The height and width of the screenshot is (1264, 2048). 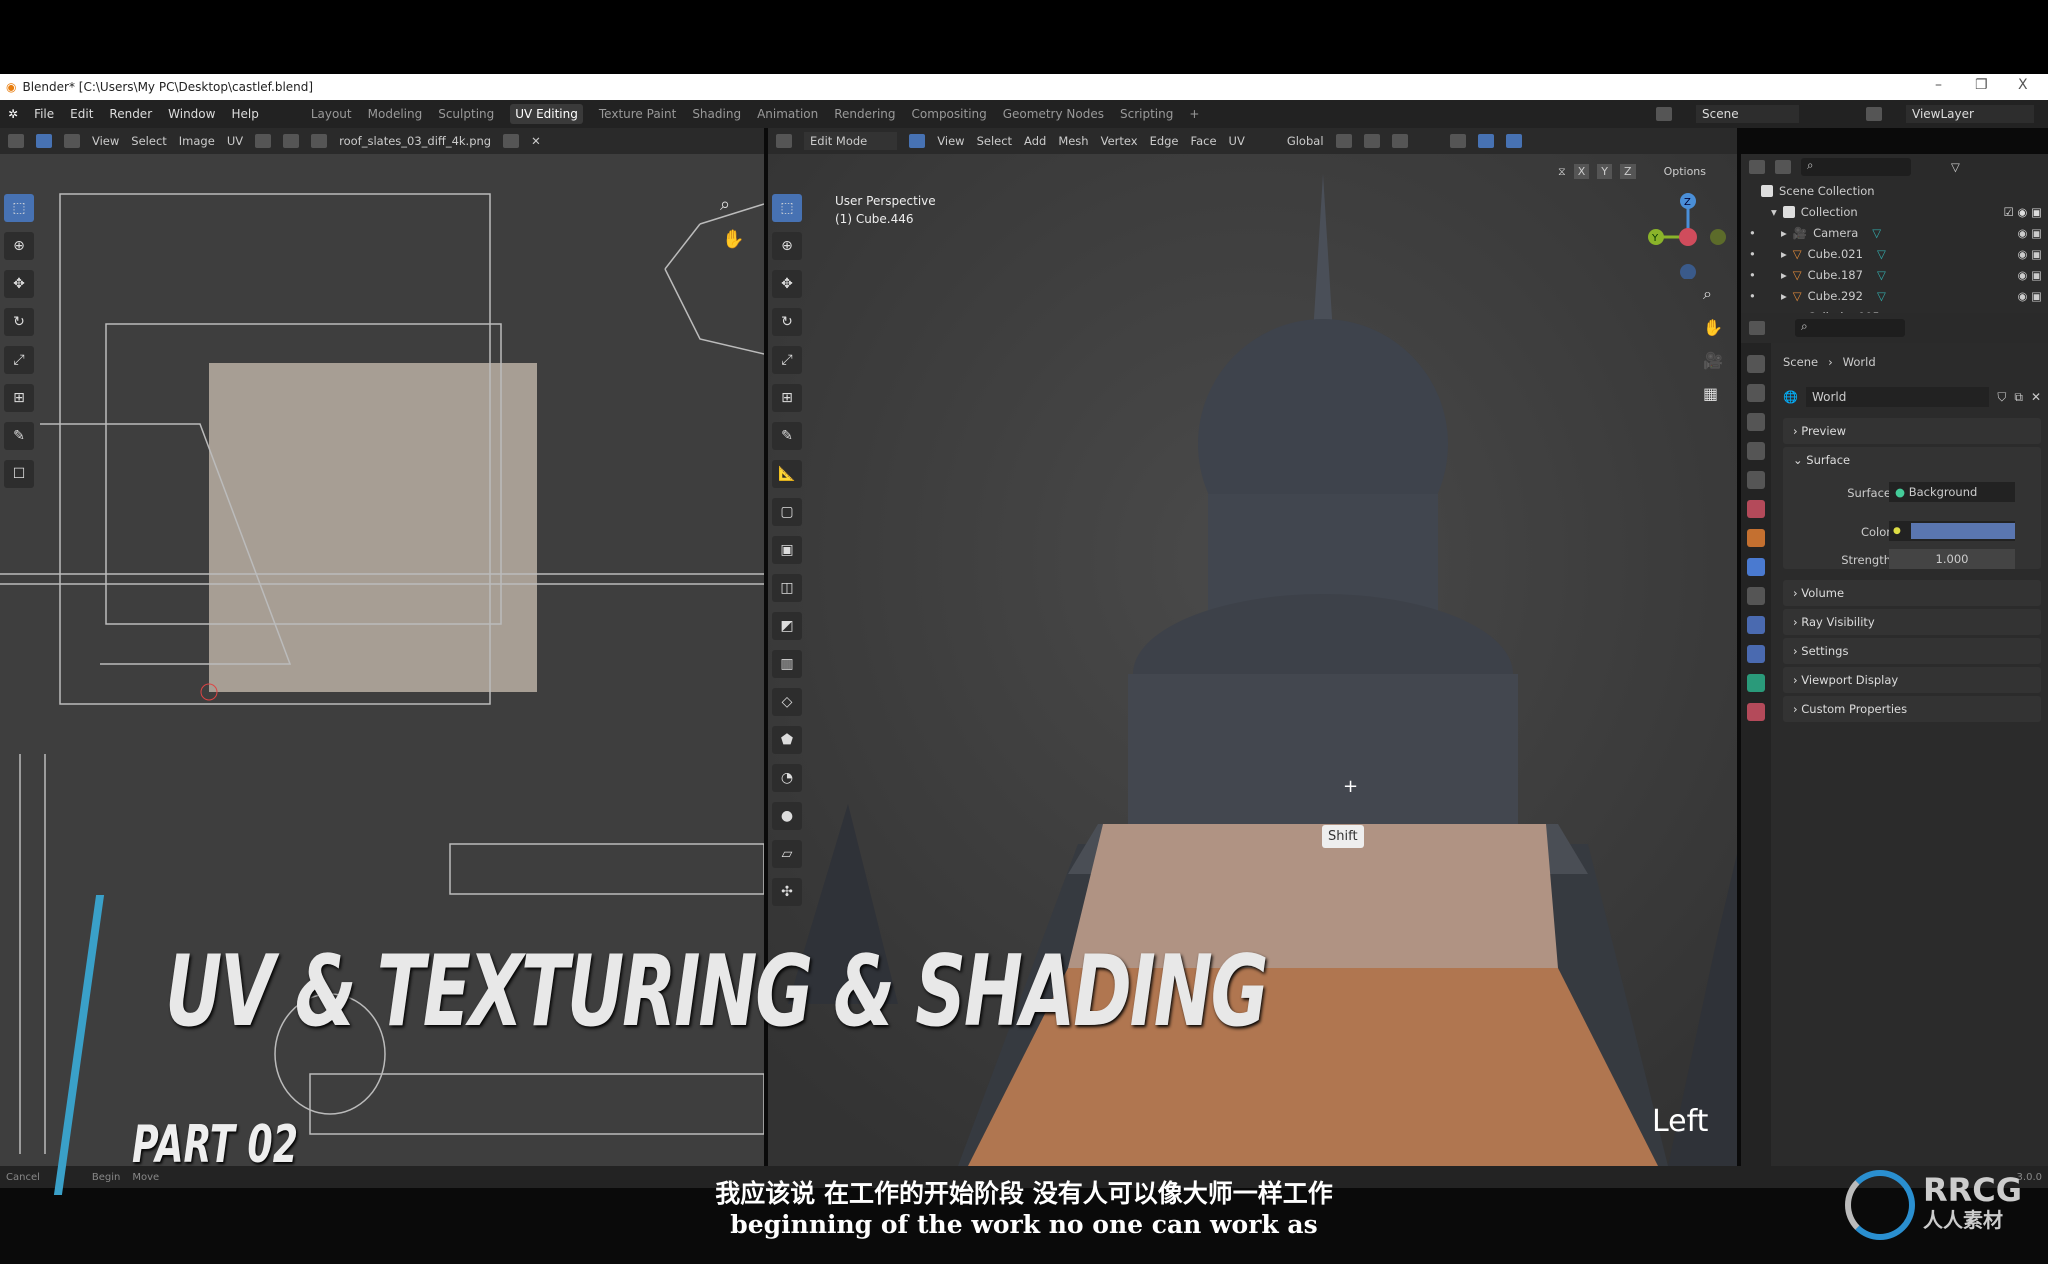 I want to click on zoom-view-icon: ⌕, so click(x=1713, y=294).